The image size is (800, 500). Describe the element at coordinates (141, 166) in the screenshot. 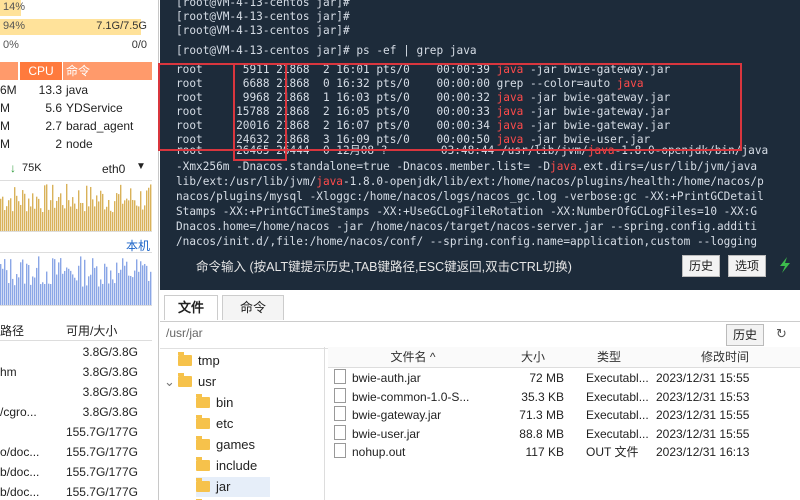

I see `chevron-down-icon: ▼` at that location.